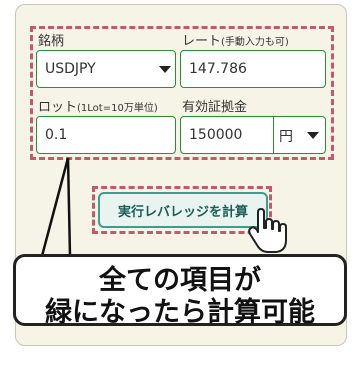  I want to click on callout-line-2: 緑になったら計算可能, so click(180, 312).